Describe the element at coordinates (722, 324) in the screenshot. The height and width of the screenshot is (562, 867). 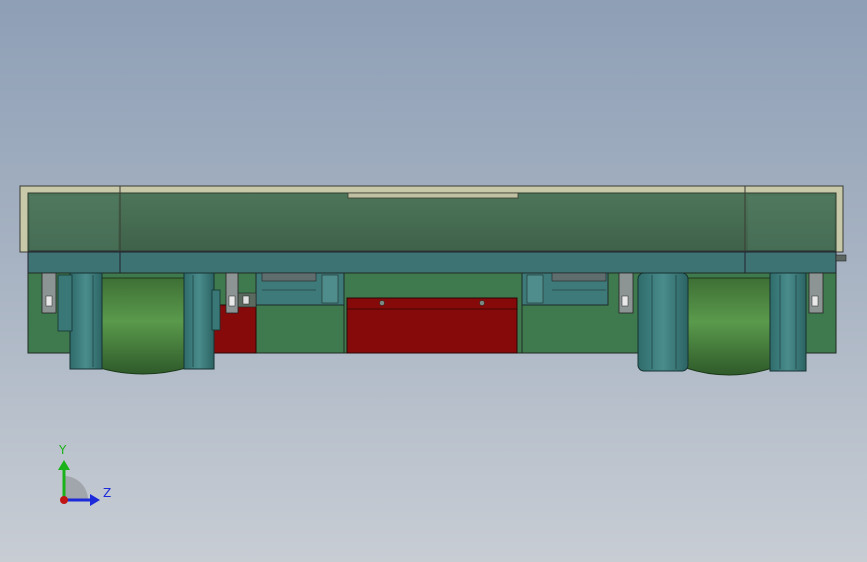
I see `wheel-right` at that location.